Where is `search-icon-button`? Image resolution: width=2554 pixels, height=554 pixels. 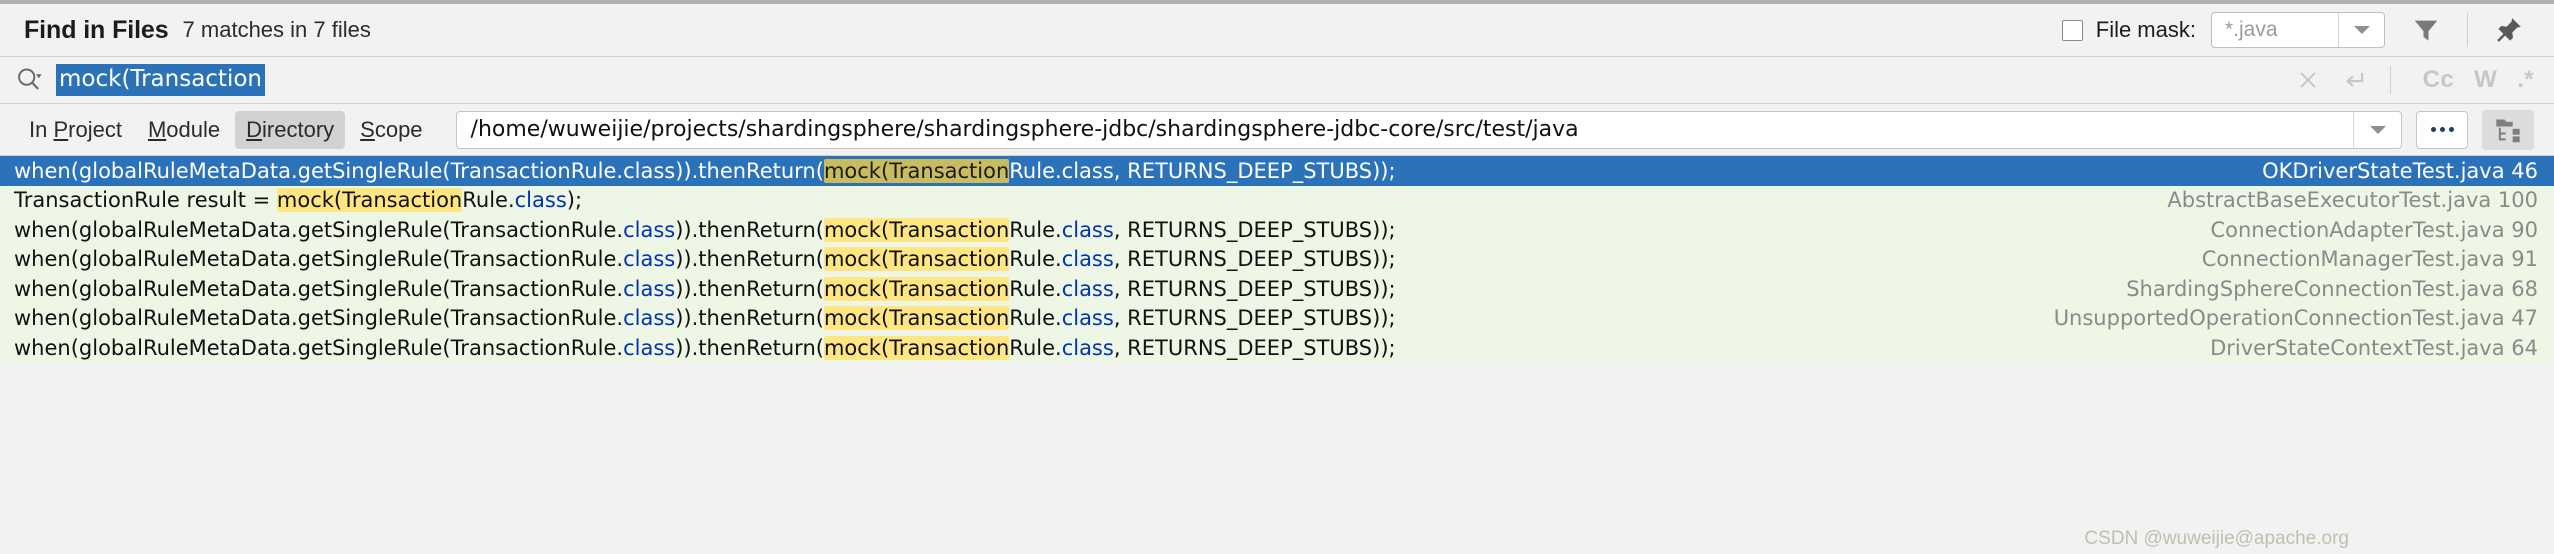 search-icon-button is located at coordinates (29, 80).